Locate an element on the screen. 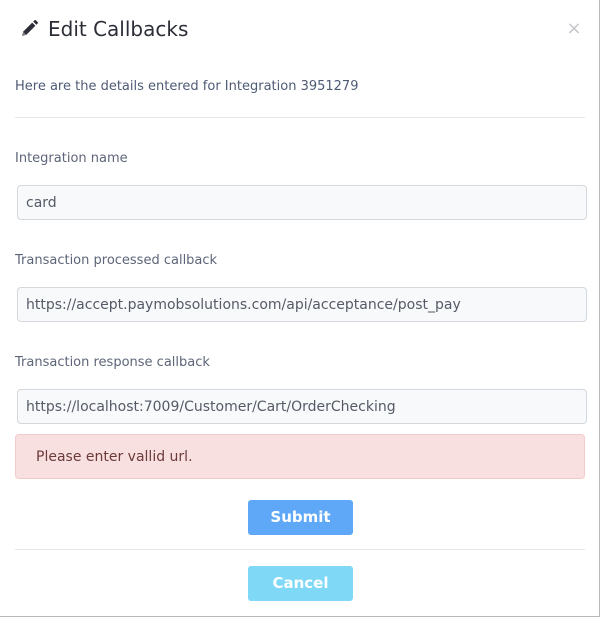 This screenshot has height=618, width=601. submit-button: Submit is located at coordinates (300, 517).